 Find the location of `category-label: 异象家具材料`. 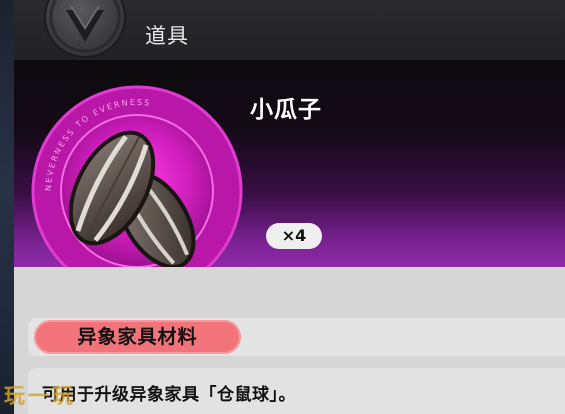

category-label: 异象家具材料 is located at coordinates (137, 337).